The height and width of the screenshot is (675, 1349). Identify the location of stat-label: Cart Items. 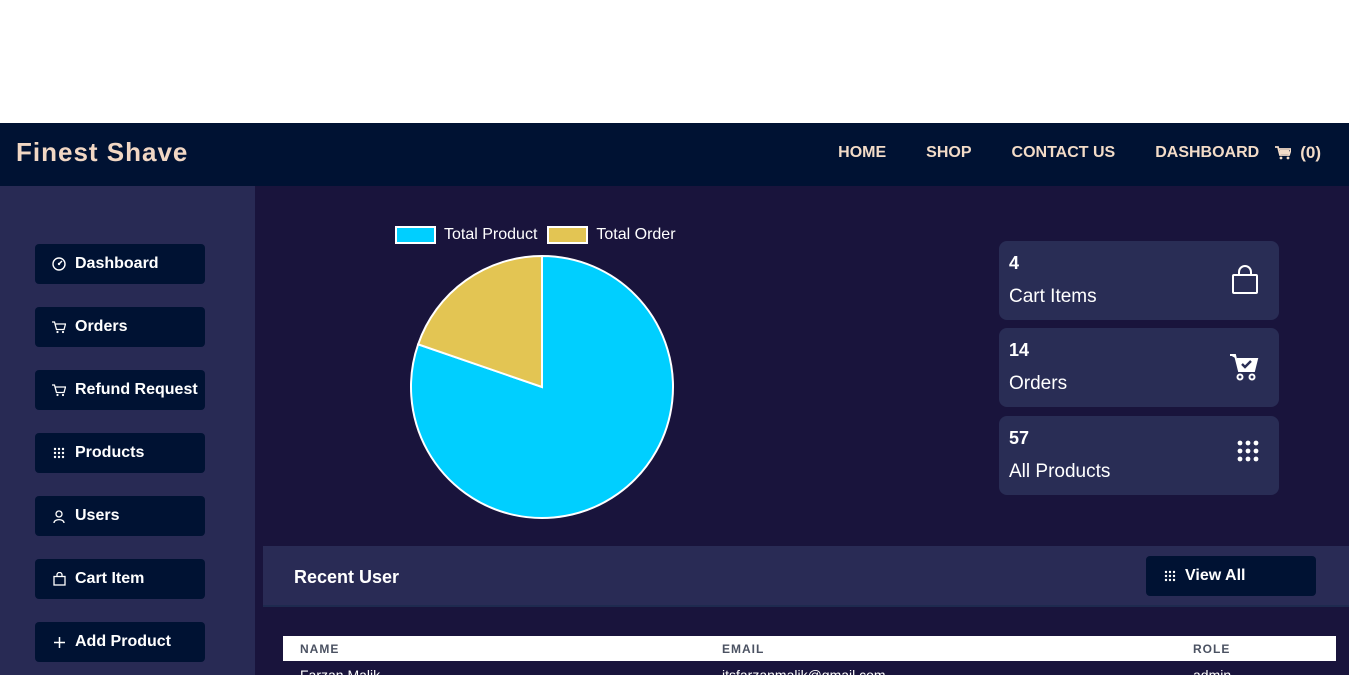
(1053, 296).